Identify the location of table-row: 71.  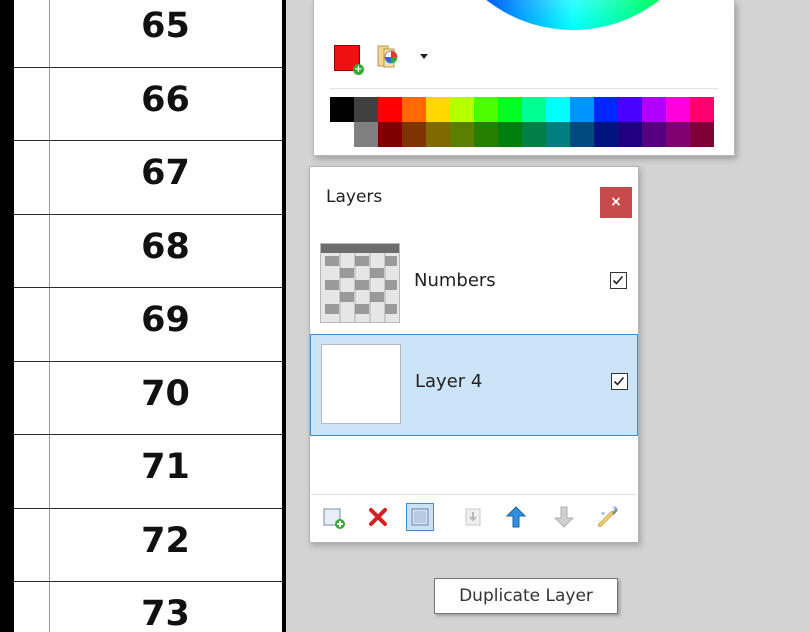
(148, 471).